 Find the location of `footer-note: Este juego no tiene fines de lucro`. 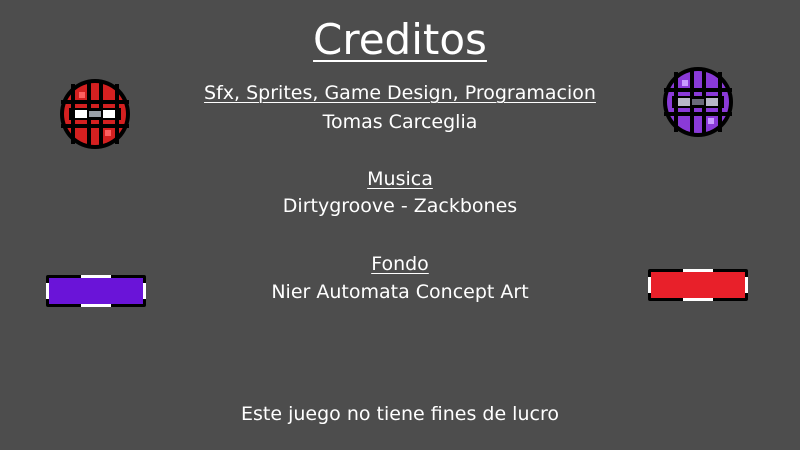

footer-note: Este juego no tiene fines de lucro is located at coordinates (400, 414).